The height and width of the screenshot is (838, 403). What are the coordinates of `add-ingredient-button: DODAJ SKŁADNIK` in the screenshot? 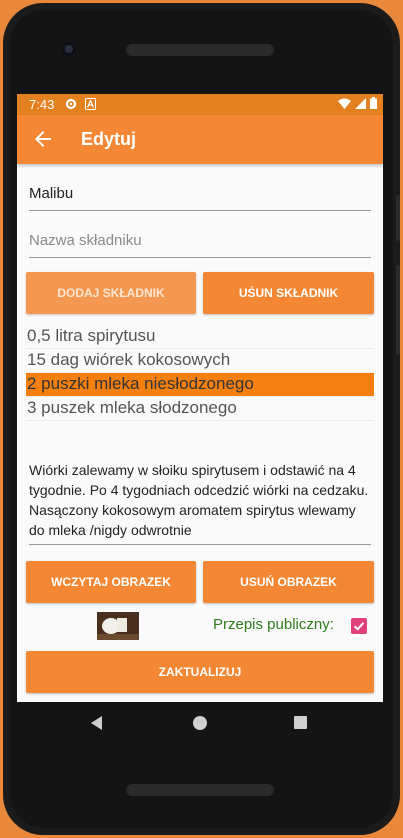 It's located at (111, 293).